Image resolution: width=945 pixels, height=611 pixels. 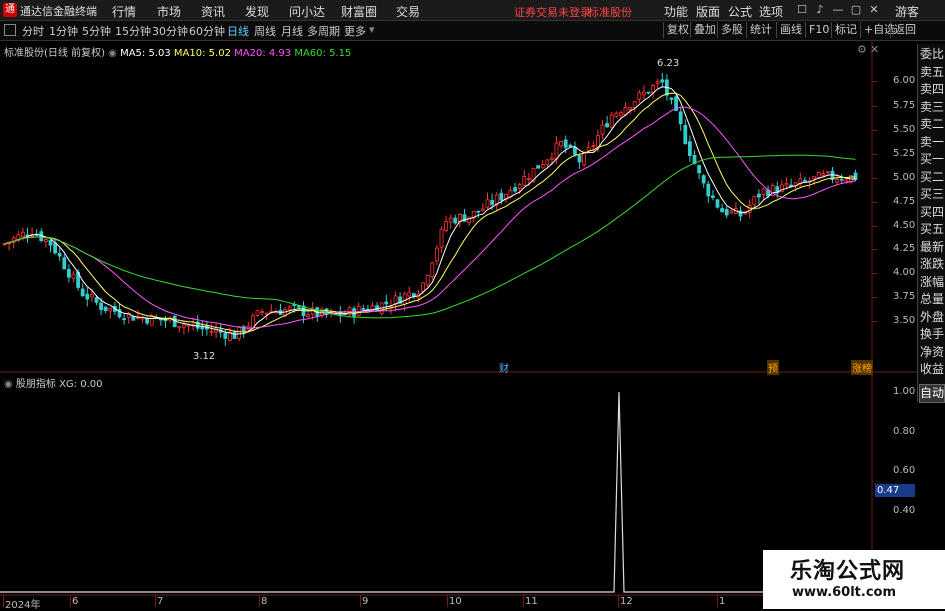 What do you see at coordinates (862, 367) in the screenshot?
I see `event-marker-ranking: 涨榜` at bounding box center [862, 367].